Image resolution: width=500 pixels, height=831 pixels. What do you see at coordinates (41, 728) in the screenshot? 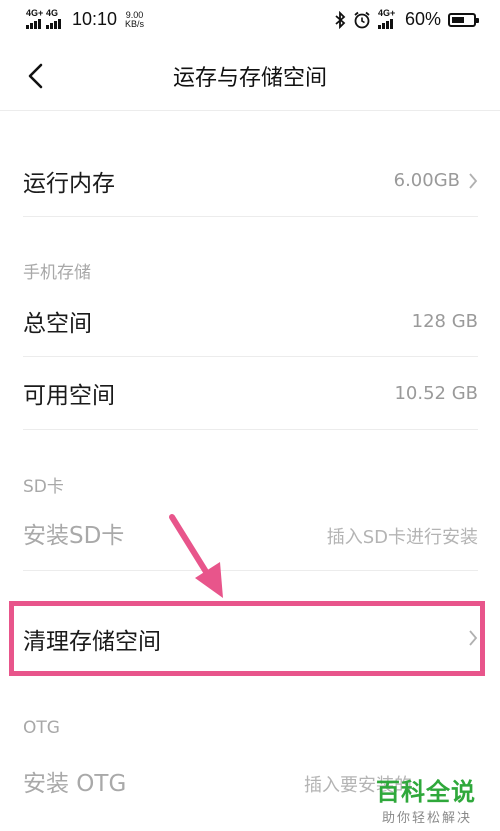
I see `otg-header: OTG` at bounding box center [41, 728].